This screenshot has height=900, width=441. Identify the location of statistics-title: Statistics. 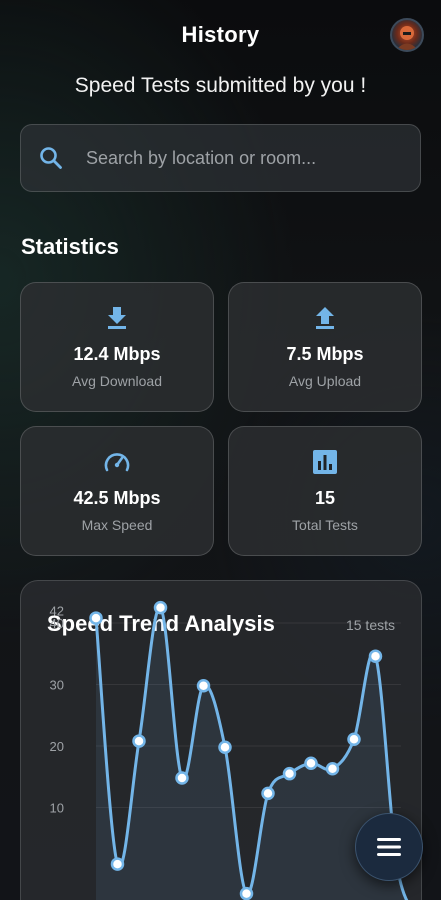
(70, 246).